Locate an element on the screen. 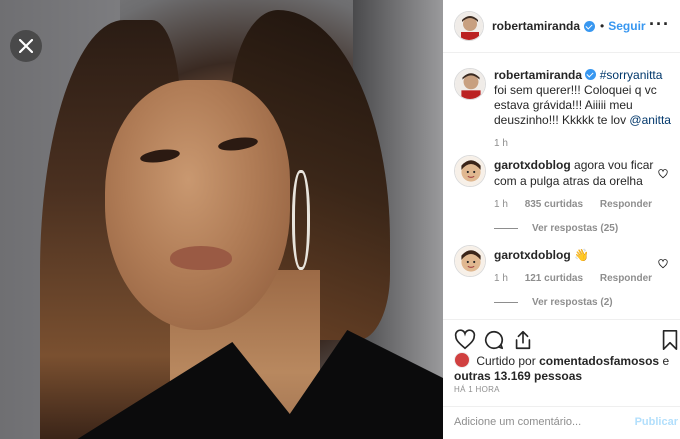  bookmark-icon is located at coordinates (670, 340).